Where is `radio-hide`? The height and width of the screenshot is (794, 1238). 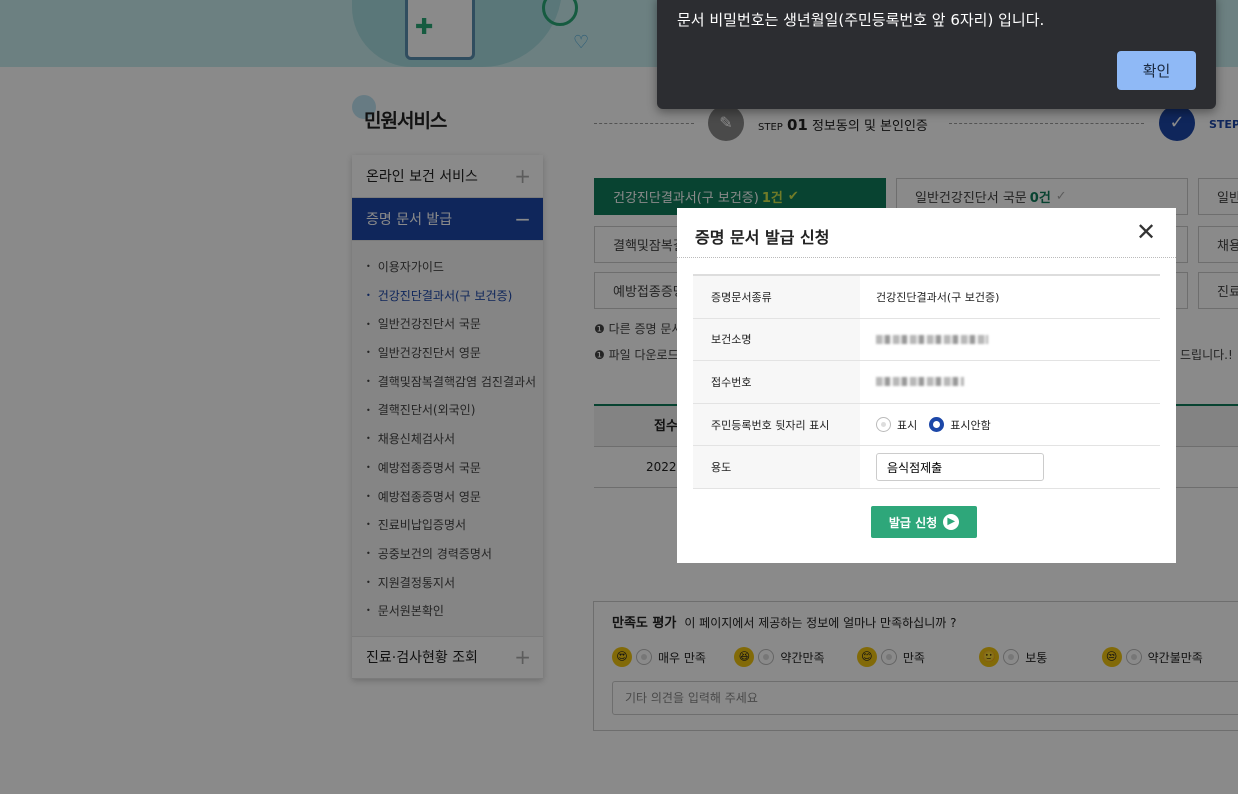
radio-hide is located at coordinates (937, 425).